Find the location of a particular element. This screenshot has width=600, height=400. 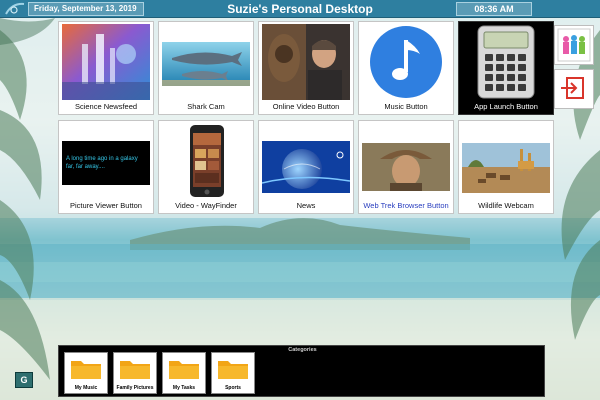

tile-label: Video - WayFinder is located at coordinates (206, 205).